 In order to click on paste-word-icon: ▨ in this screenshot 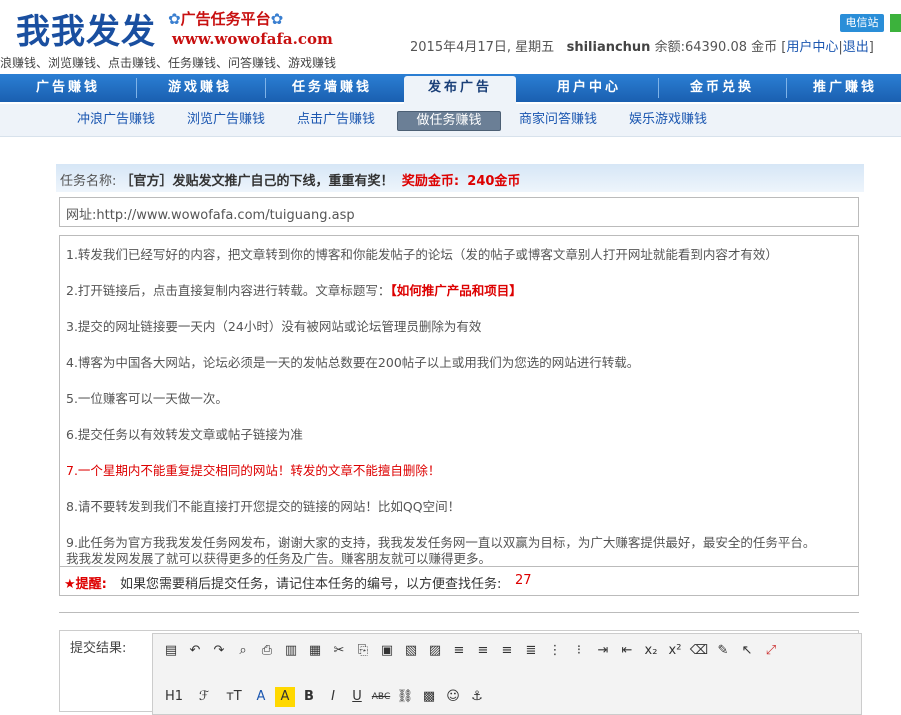, I will do `click(435, 651)`.